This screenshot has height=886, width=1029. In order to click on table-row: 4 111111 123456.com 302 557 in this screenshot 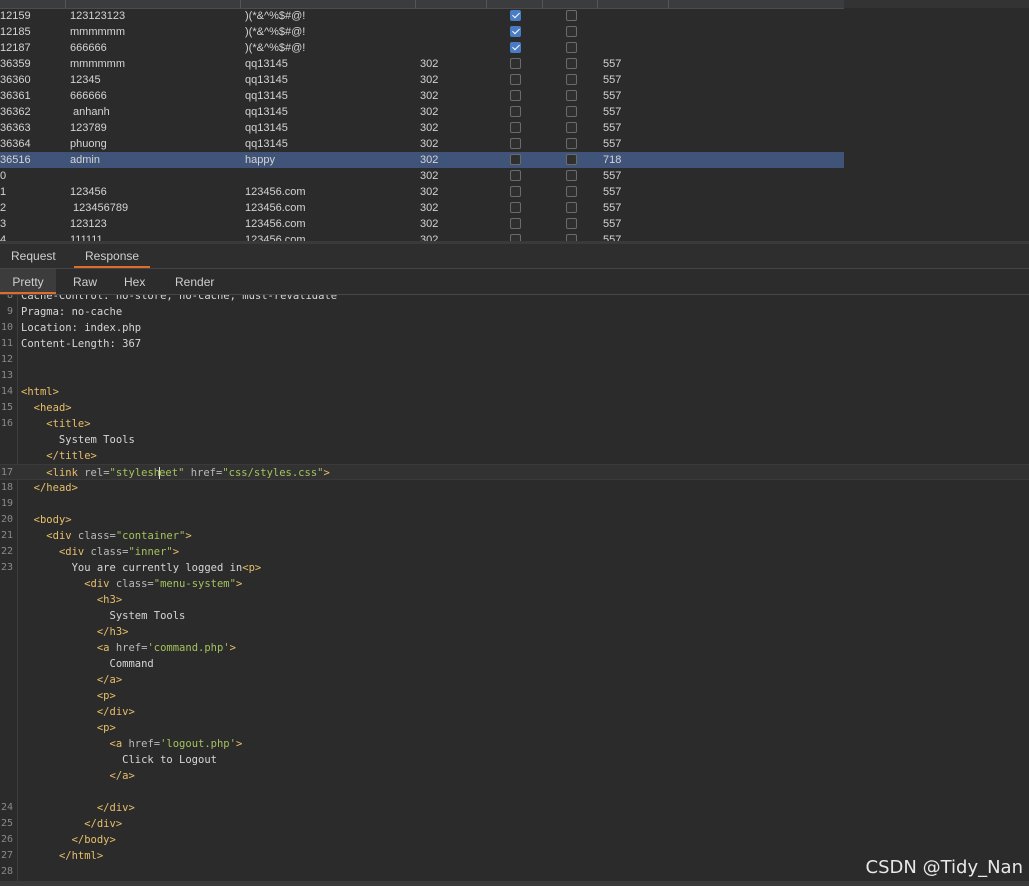, I will do `click(422, 236)`.